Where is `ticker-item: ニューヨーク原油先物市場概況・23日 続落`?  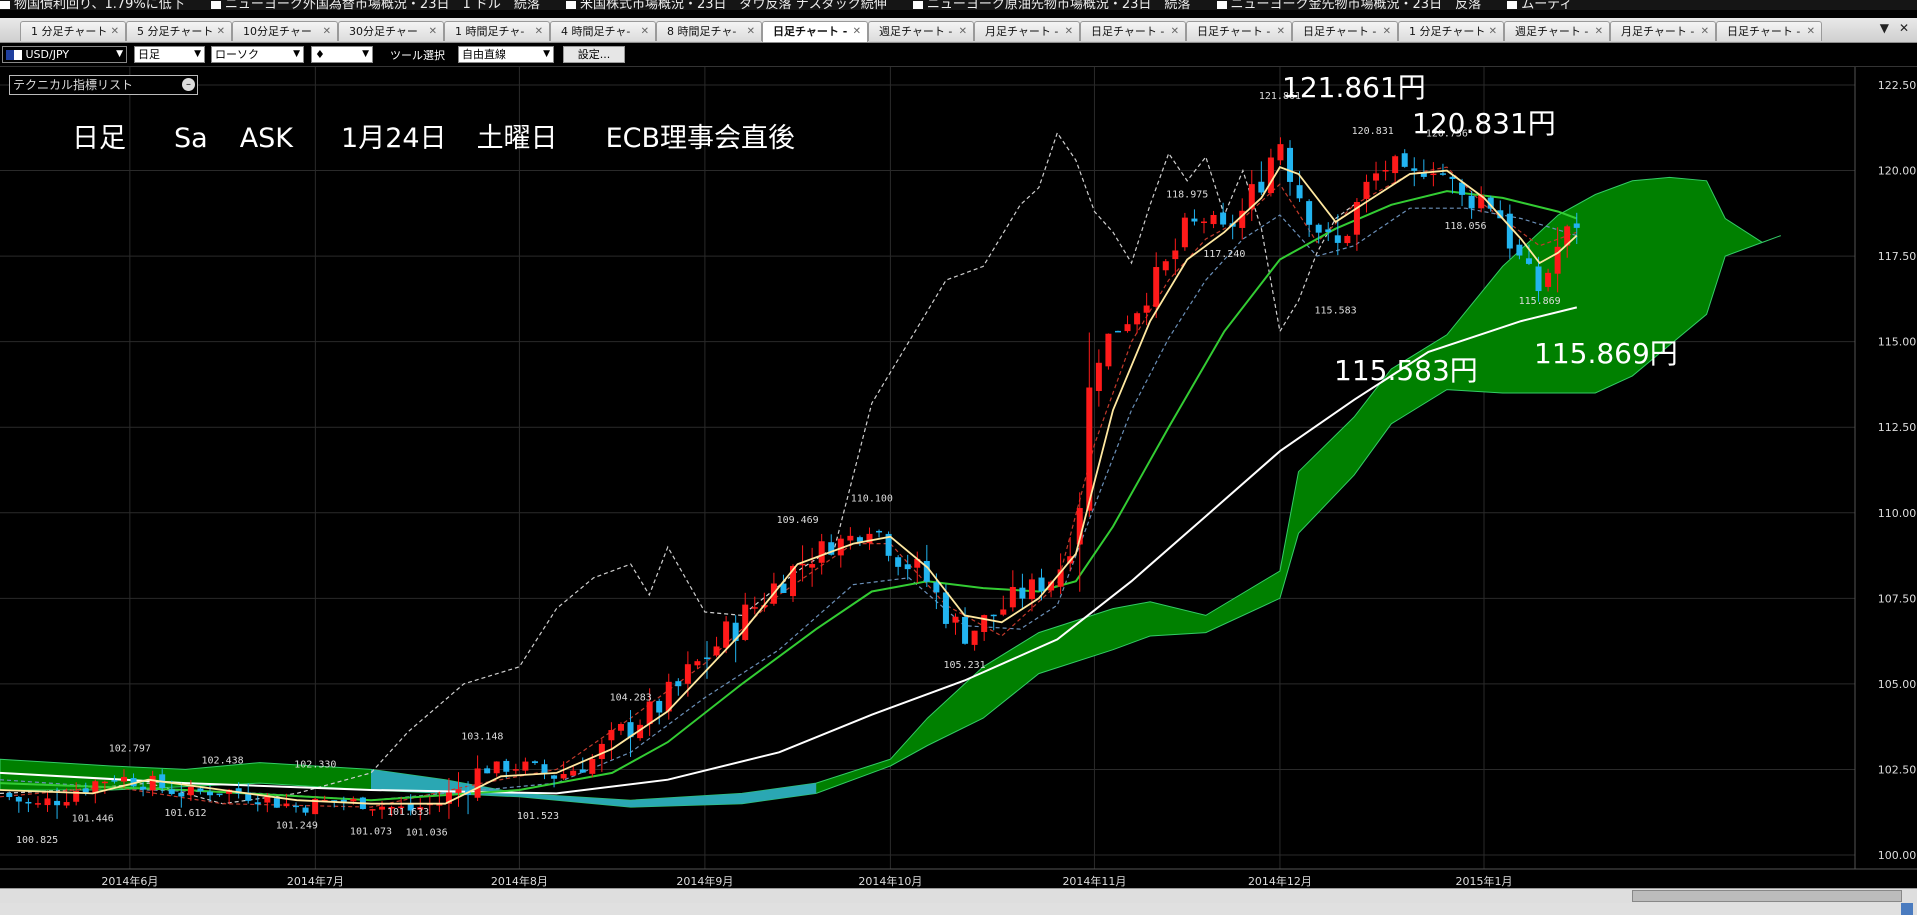
ticker-item: ニューヨーク原油先物市場概況・23日 続落 is located at coordinates (1052, 5).